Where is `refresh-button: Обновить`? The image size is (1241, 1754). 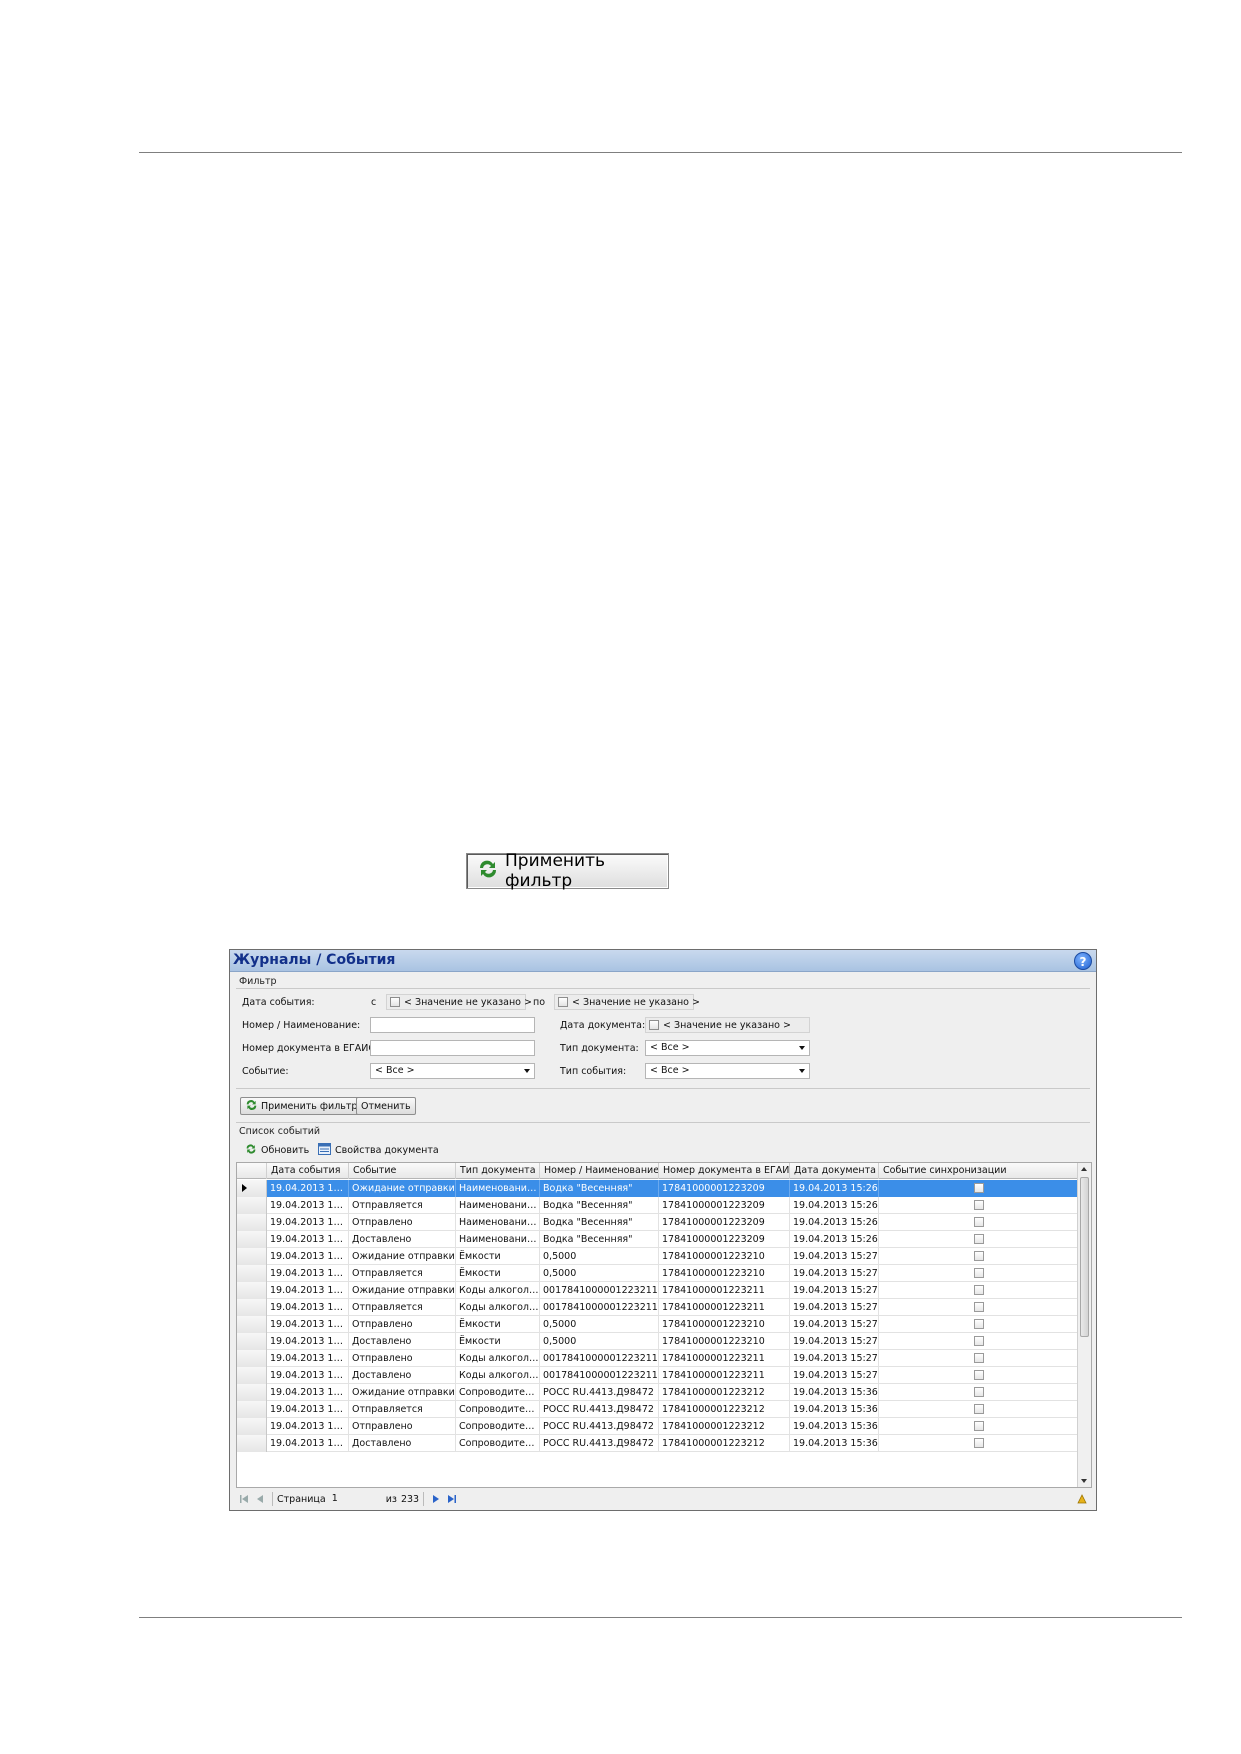 refresh-button: Обновить is located at coordinates (277, 1150).